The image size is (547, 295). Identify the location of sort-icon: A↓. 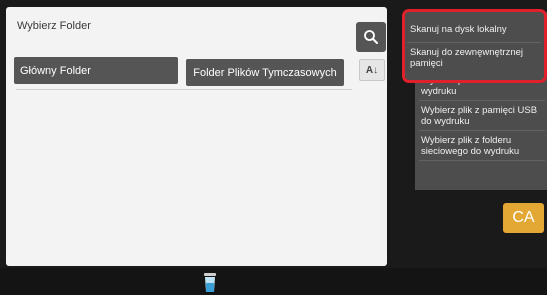
(372, 70).